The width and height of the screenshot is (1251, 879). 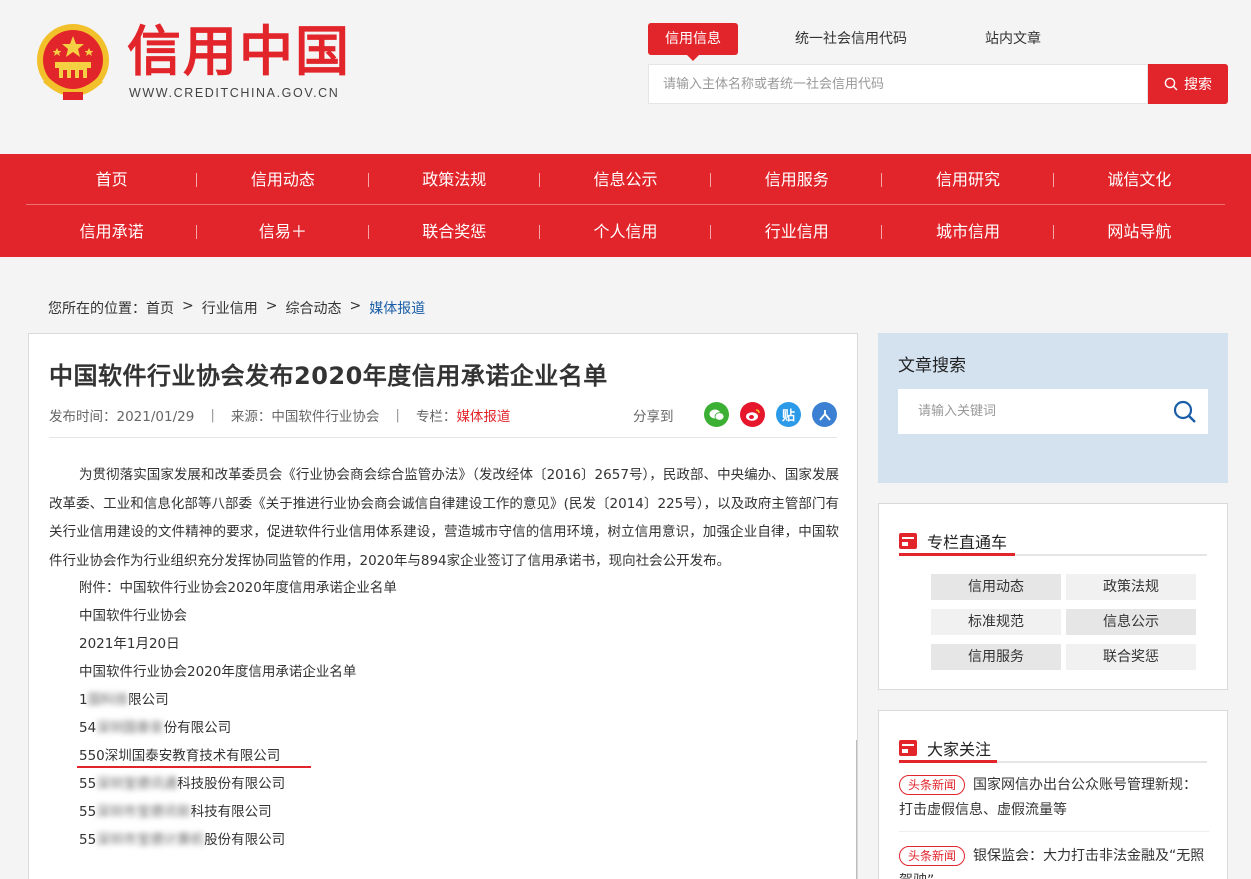 I want to click on list-item-blurred: 国科技, so click(x=108, y=700).